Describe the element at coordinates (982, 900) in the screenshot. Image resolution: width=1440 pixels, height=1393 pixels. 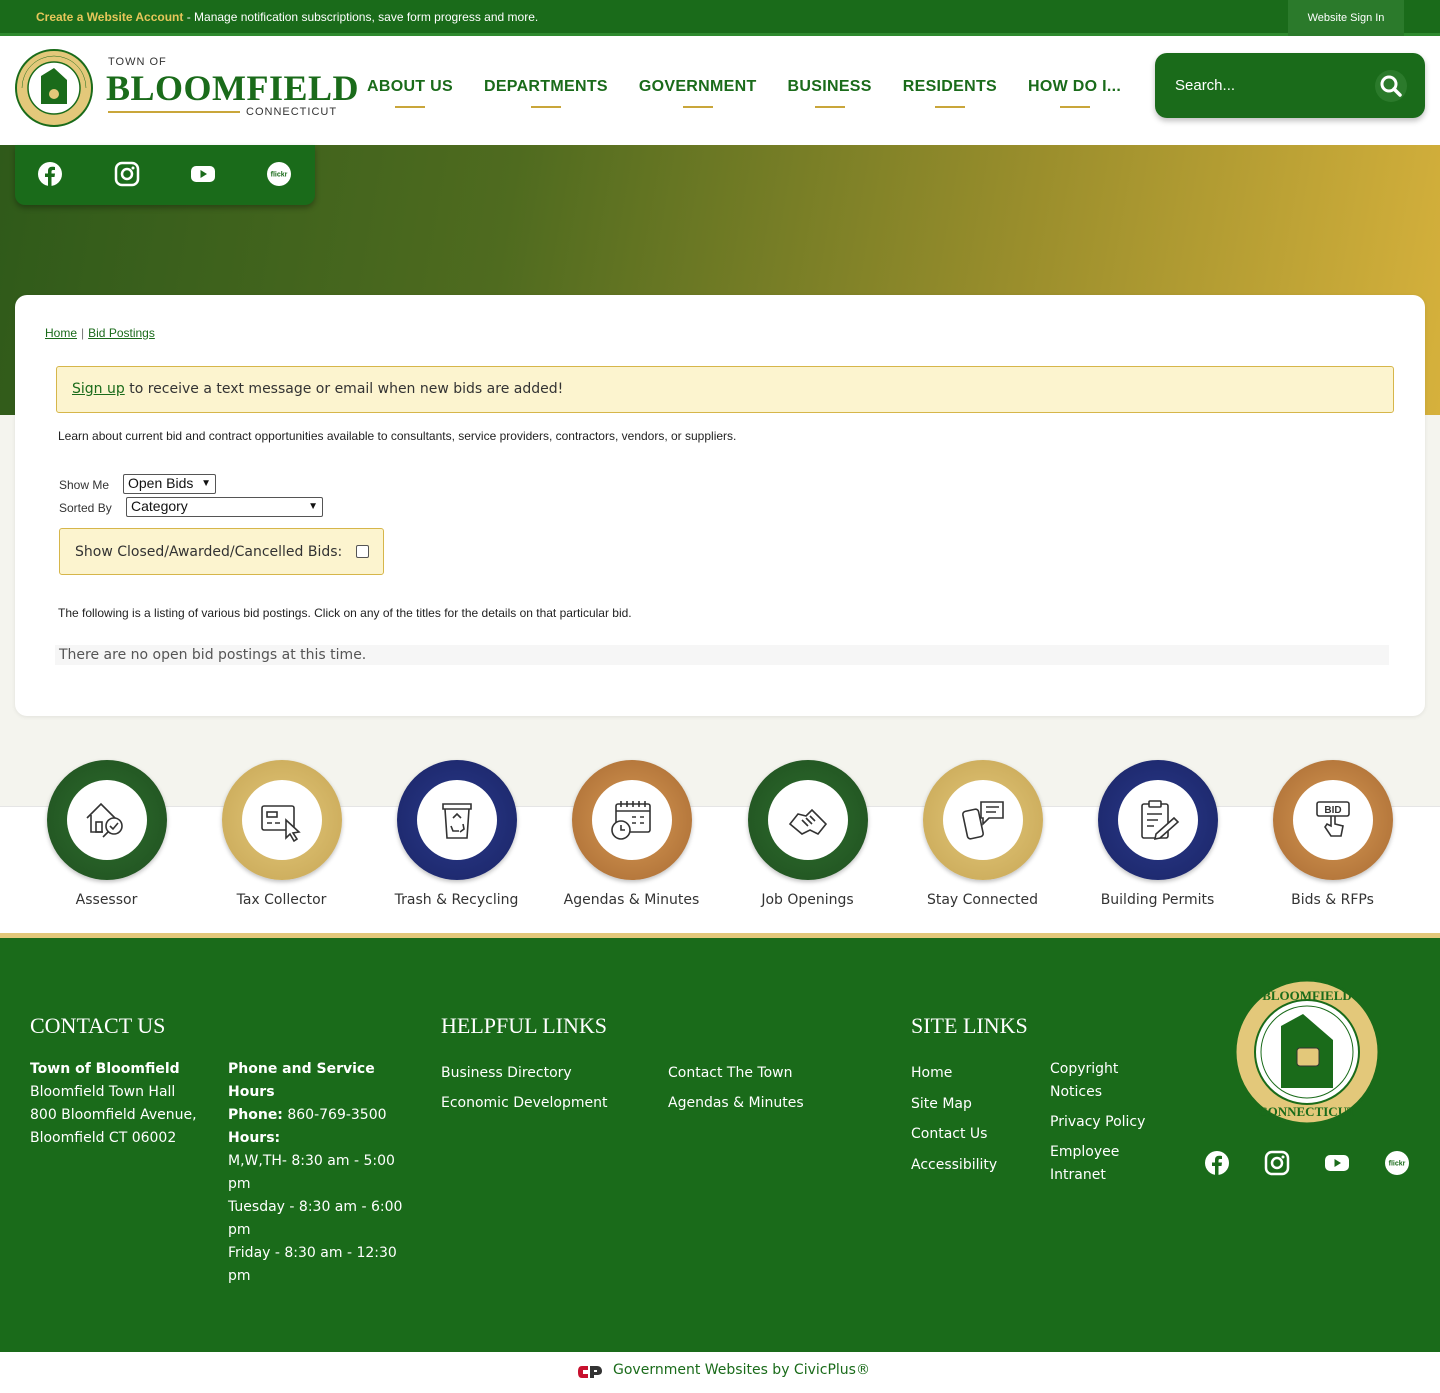
I see `quick-link-label: Stay Connected` at that location.